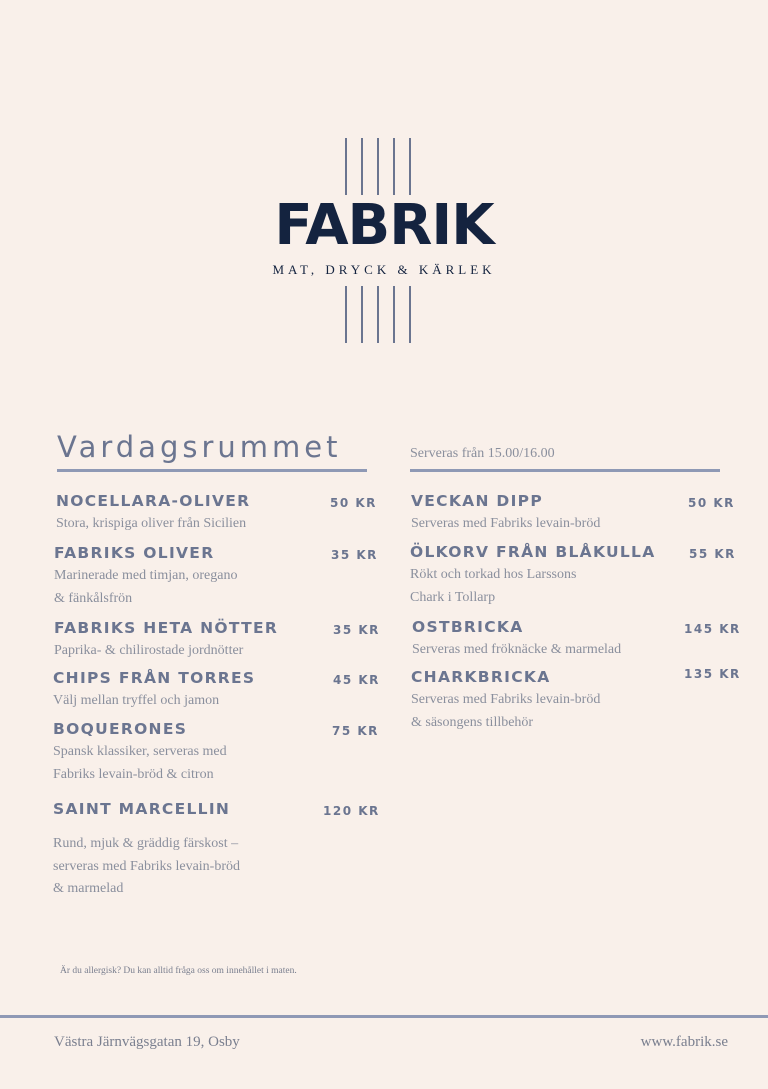 Image resolution: width=768 pixels, height=1089 pixels. I want to click on footer-website: www.fabrik.se, so click(684, 1042).